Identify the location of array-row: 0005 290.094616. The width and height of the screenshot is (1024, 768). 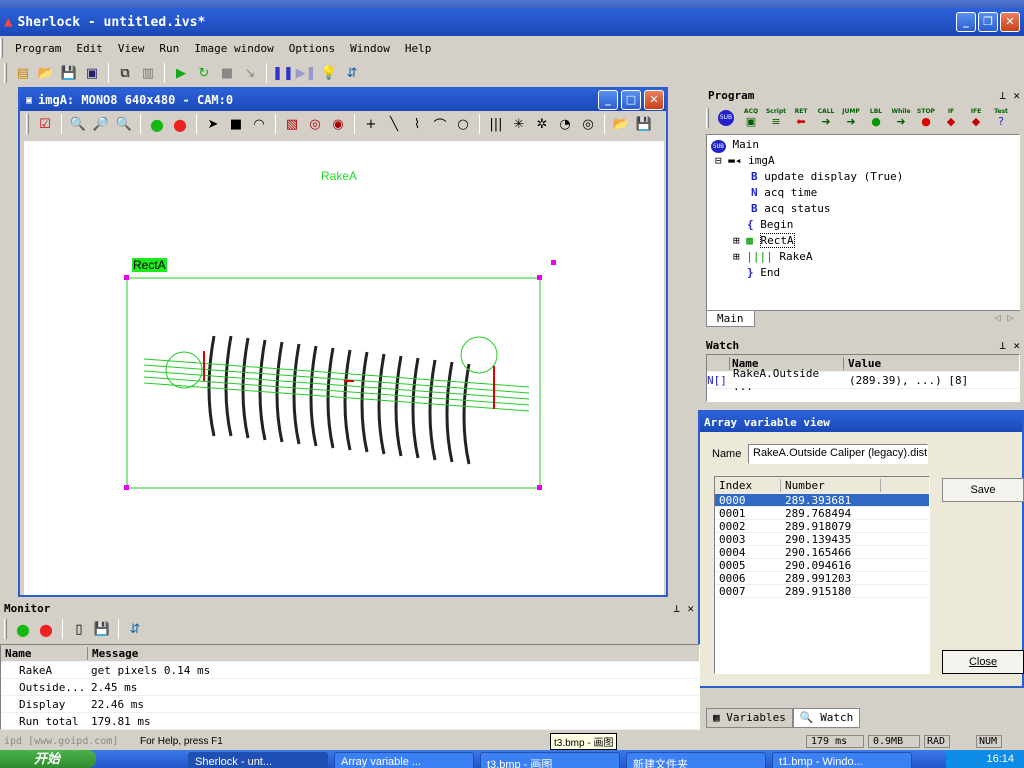
(822, 565).